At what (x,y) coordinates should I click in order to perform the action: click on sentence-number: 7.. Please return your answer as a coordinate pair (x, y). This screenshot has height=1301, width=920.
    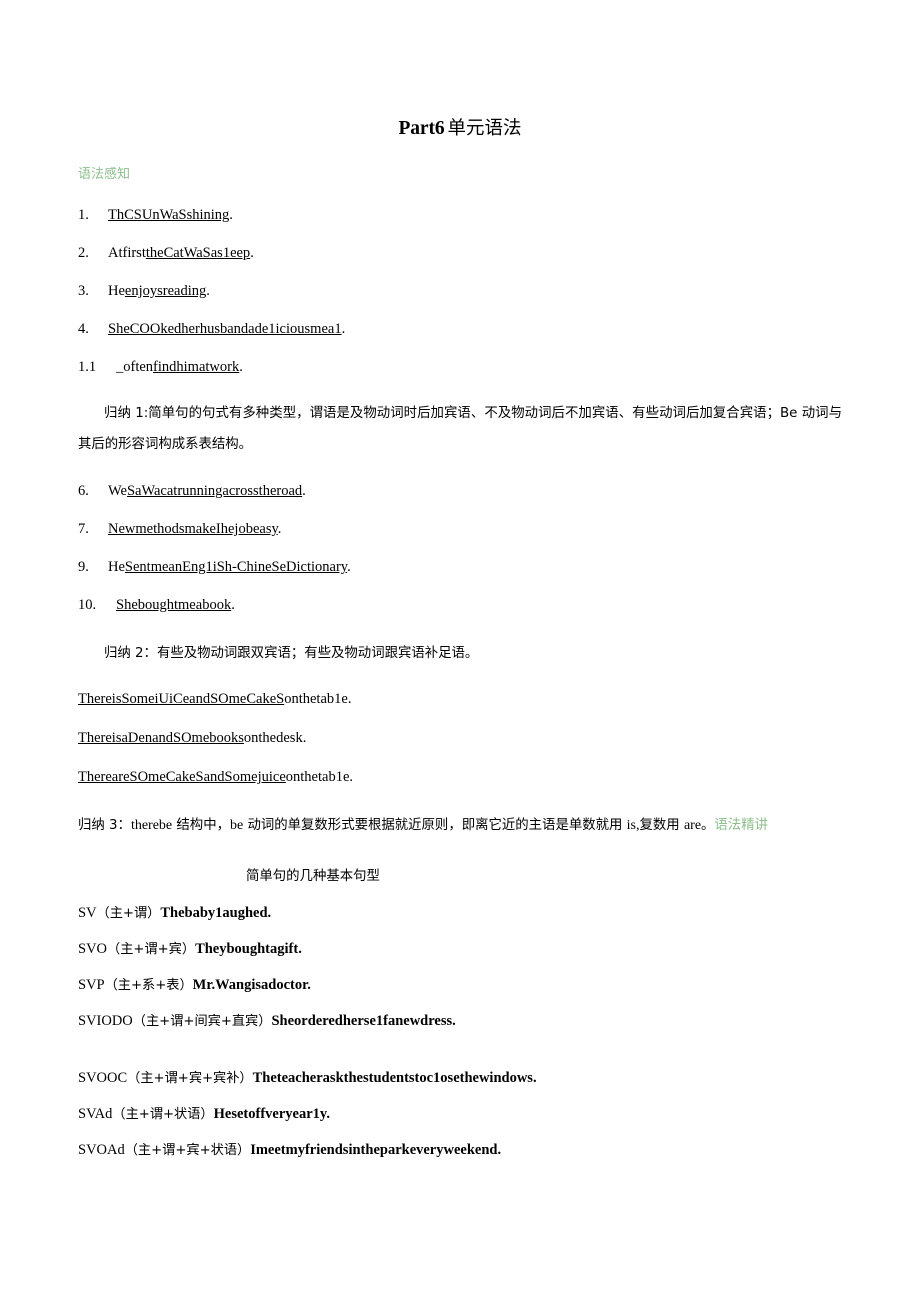
    Looking at the image, I should click on (83, 529).